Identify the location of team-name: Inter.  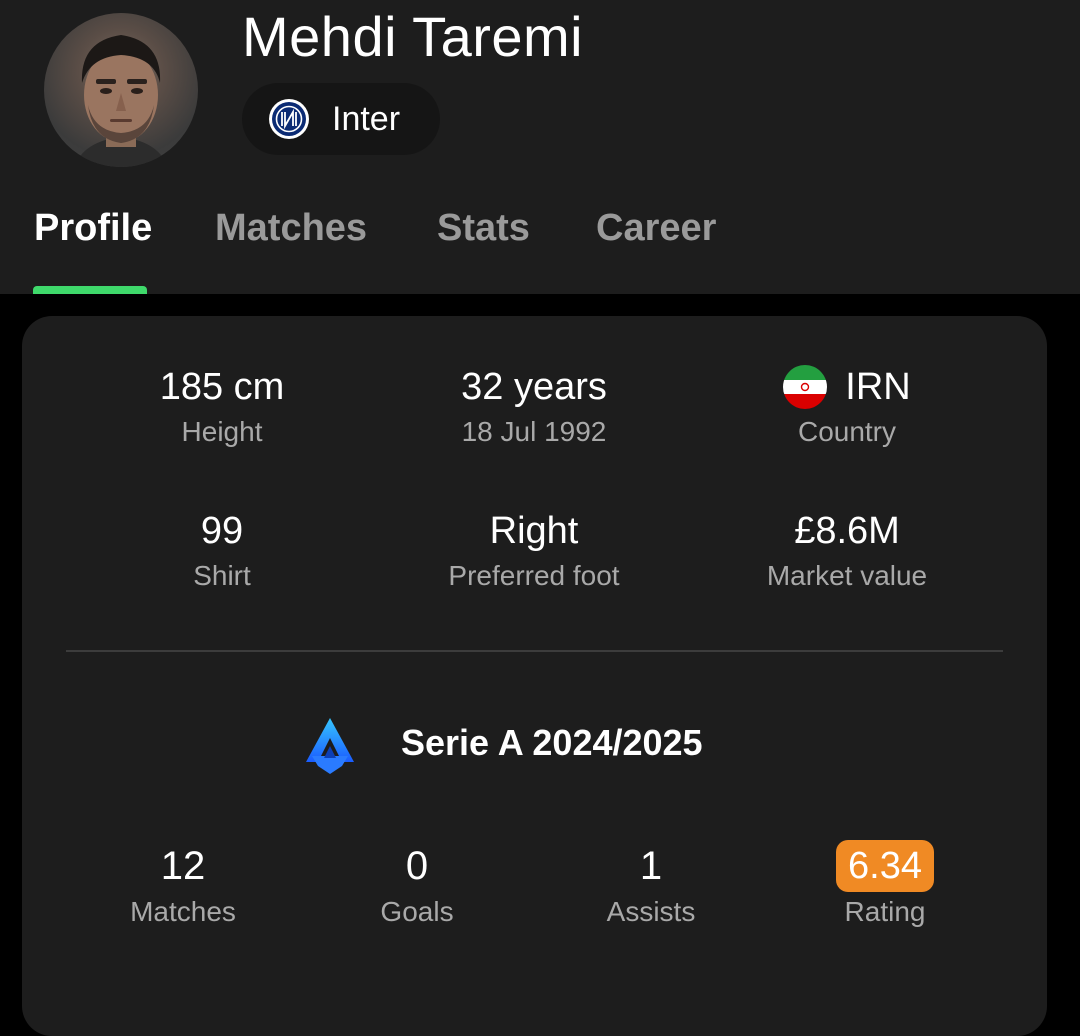
(366, 118).